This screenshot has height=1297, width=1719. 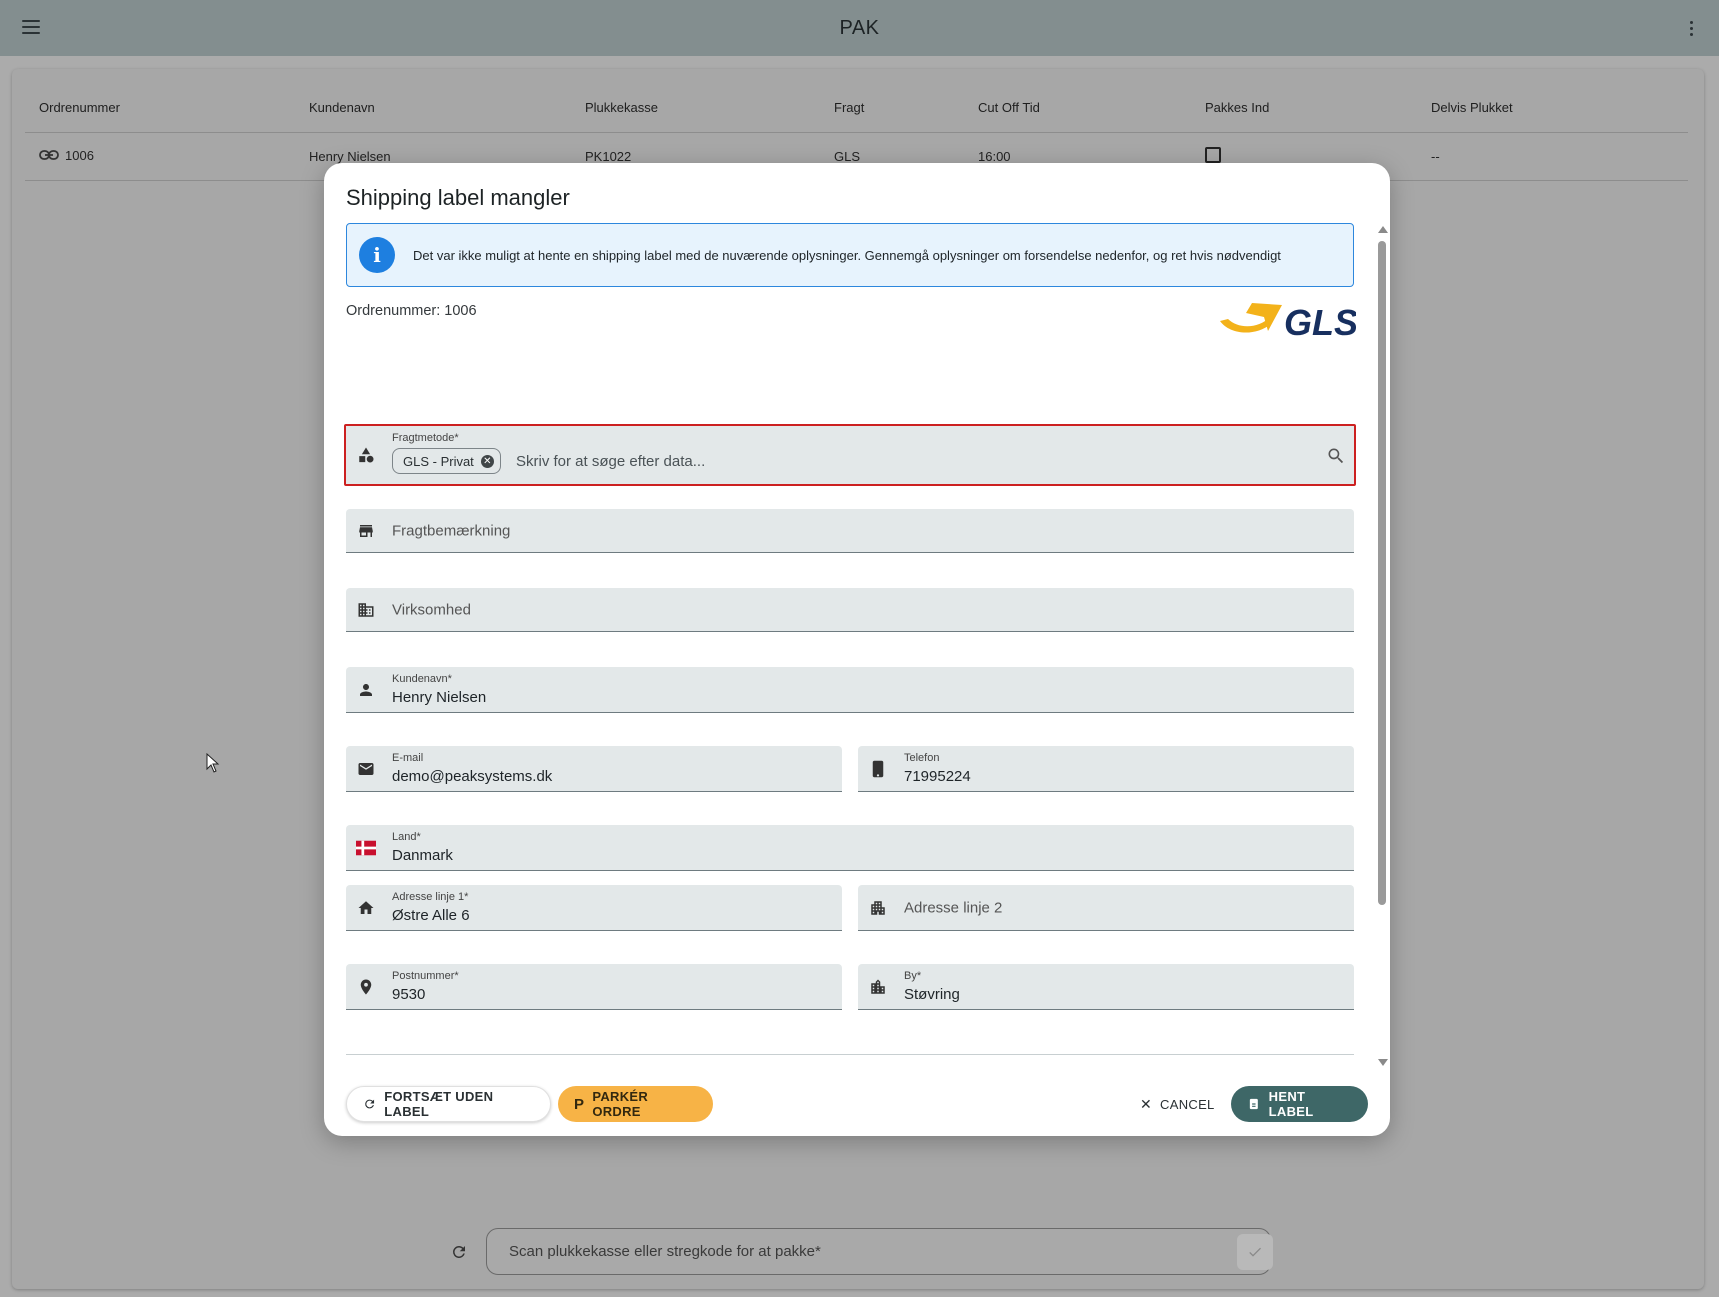 What do you see at coordinates (579, 1104) in the screenshot?
I see `parking-icon: P` at bounding box center [579, 1104].